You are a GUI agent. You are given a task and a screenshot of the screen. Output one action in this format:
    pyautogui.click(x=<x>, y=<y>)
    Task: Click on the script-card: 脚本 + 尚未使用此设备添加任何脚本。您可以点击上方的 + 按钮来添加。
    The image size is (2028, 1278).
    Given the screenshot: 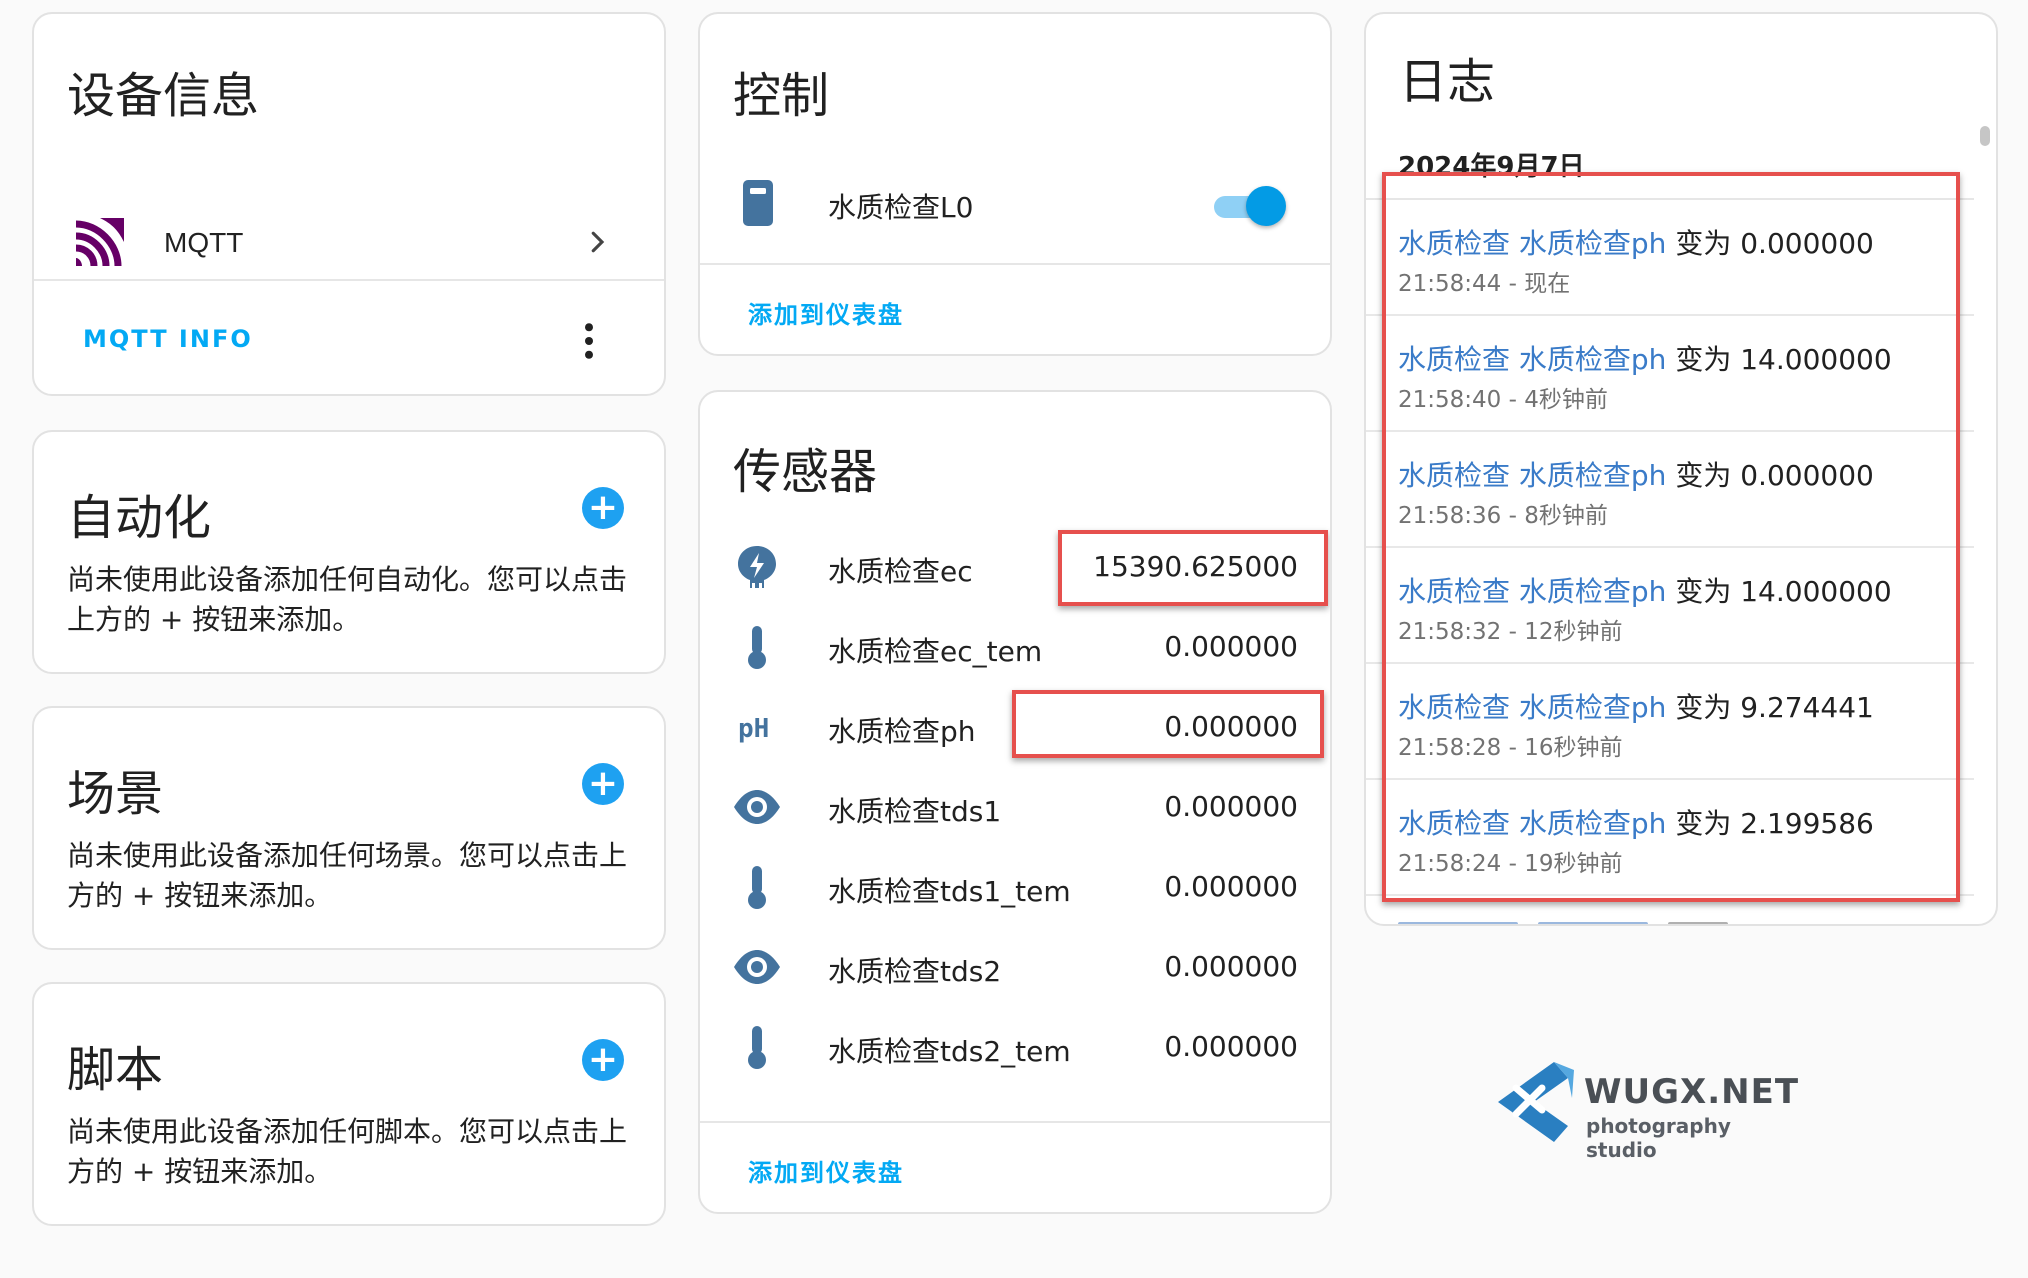 What is the action you would take?
    pyautogui.click(x=349, y=1104)
    